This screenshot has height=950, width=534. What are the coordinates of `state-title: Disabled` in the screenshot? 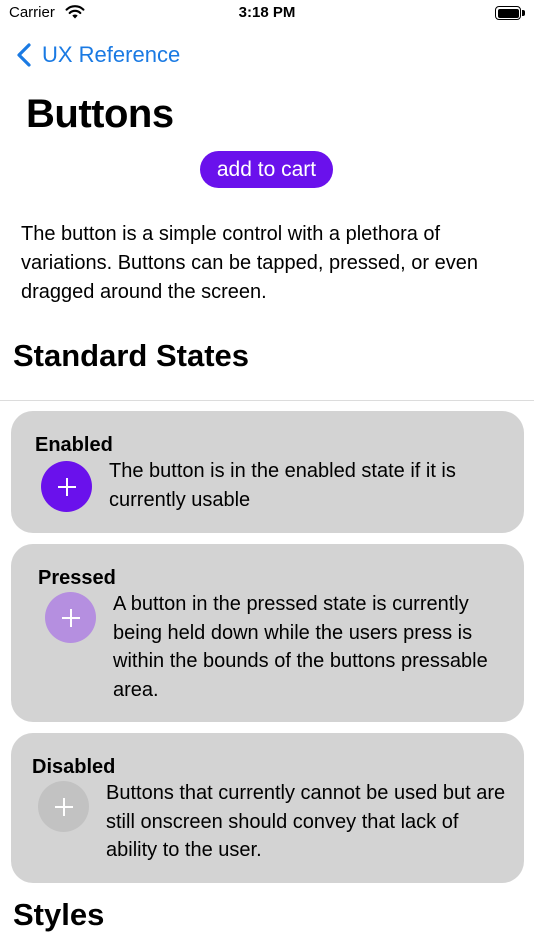 It's located at (74, 767).